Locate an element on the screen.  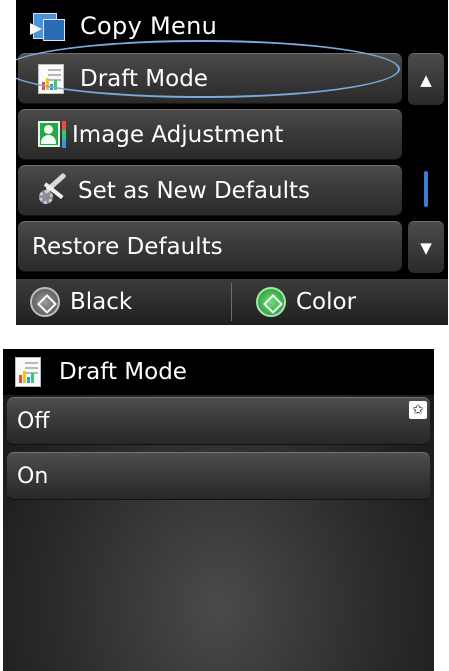
page-title: Draft Mode is located at coordinates (123, 372).